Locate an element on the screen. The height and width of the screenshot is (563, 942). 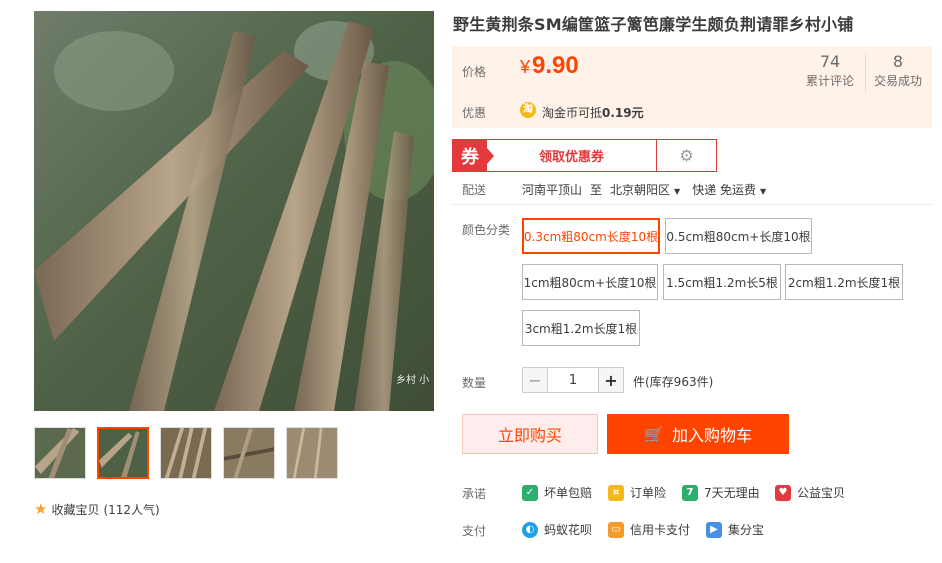
cart-icon: 🛒 is located at coordinates (654, 434).